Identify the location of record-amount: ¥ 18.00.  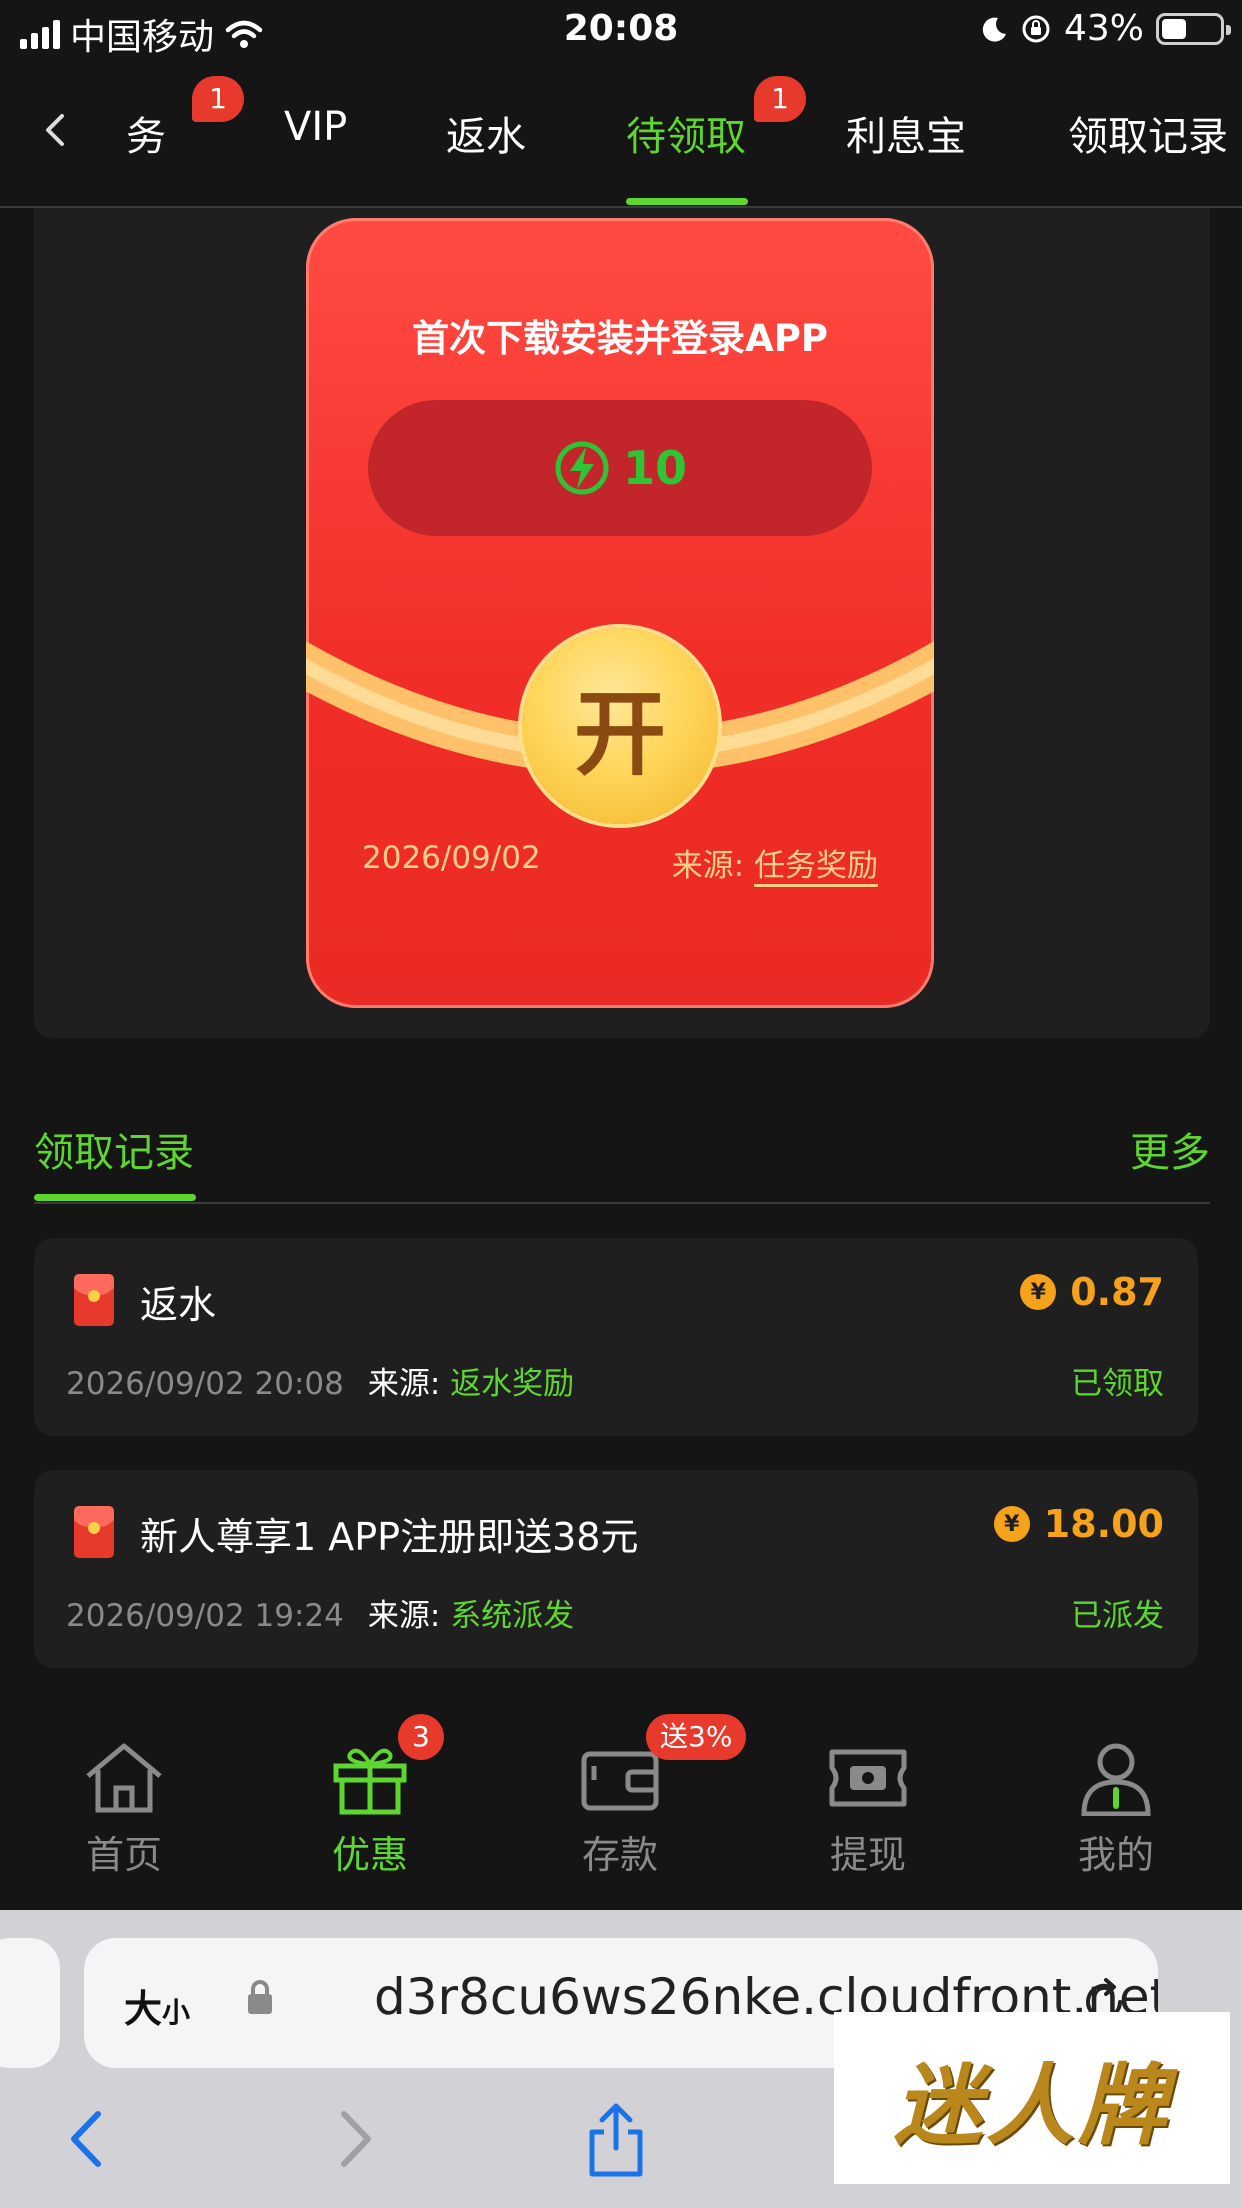
(1078, 1524).